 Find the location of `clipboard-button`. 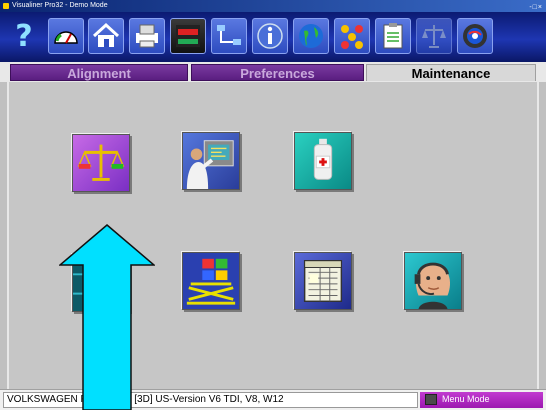

clipboard-button is located at coordinates (393, 36).